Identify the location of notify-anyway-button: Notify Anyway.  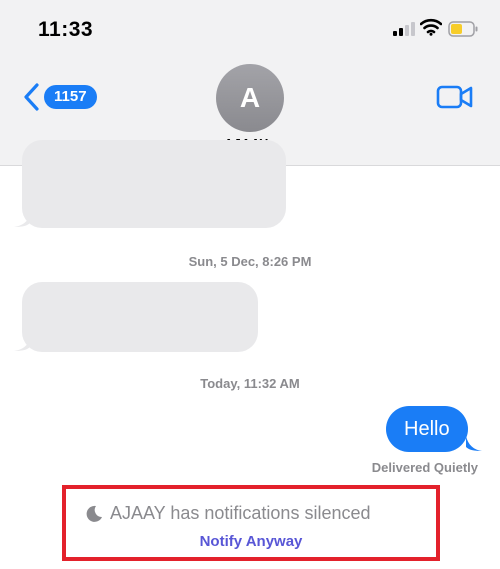
(251, 541).